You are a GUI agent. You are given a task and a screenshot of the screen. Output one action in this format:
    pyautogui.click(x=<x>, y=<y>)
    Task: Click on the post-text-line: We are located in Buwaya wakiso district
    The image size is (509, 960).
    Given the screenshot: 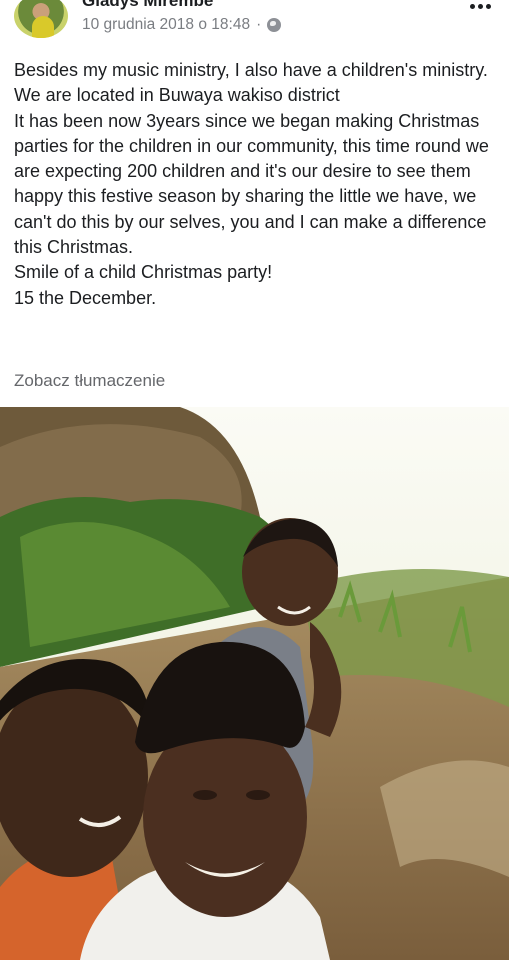 What is the action you would take?
    pyautogui.click(x=177, y=95)
    